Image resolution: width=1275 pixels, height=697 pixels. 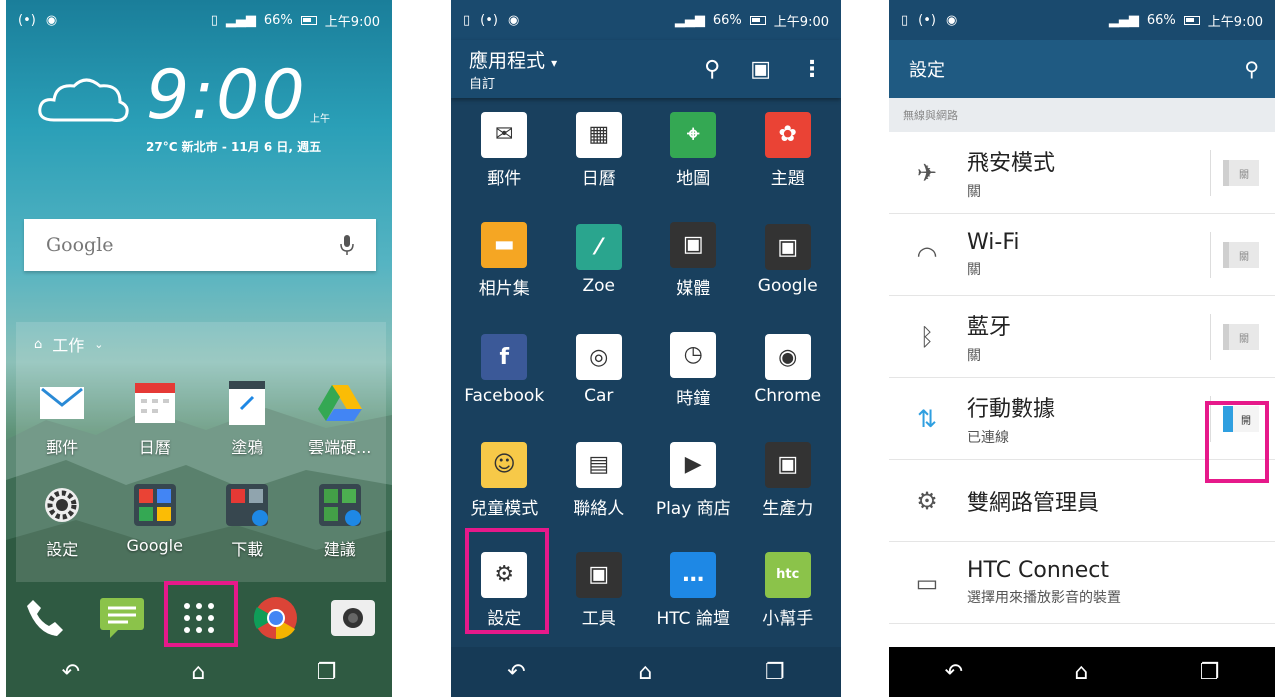 What do you see at coordinates (507, 581) in the screenshot?
I see `highlight-settings` at bounding box center [507, 581].